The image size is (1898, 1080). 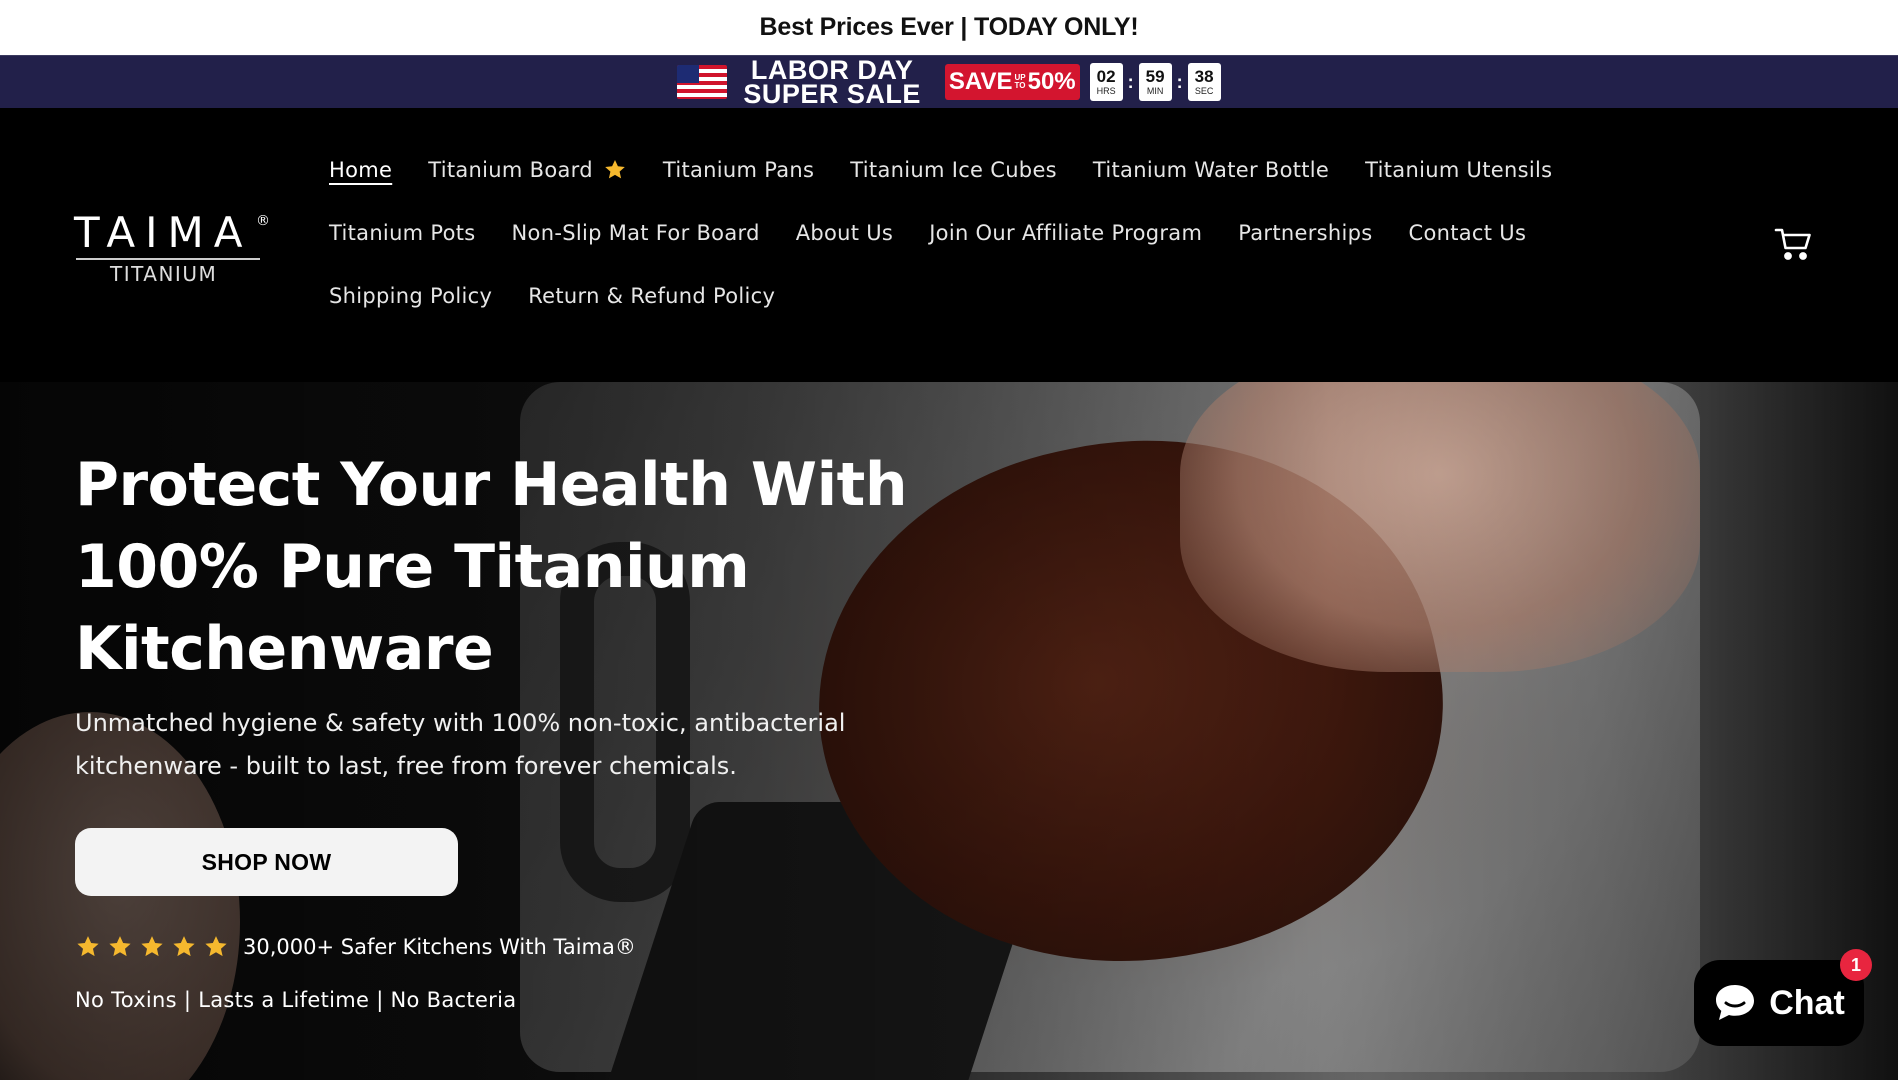 What do you see at coordinates (412, 567) in the screenshot?
I see `hero-title-line2: 100% Pure Titanium` at bounding box center [412, 567].